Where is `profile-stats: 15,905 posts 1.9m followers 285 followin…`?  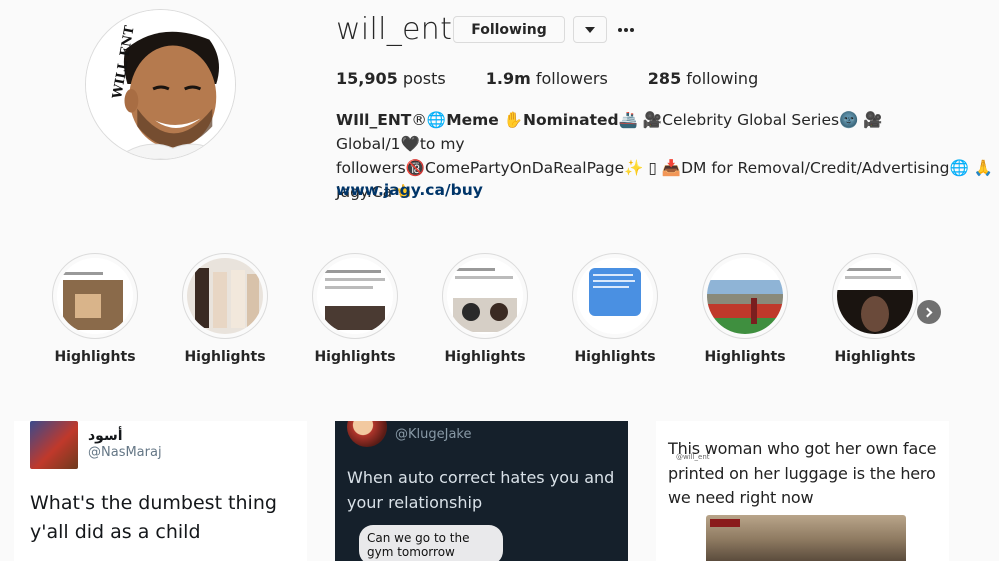 profile-stats: 15,905 posts 1.9m followers 285 followin… is located at coordinates (567, 78).